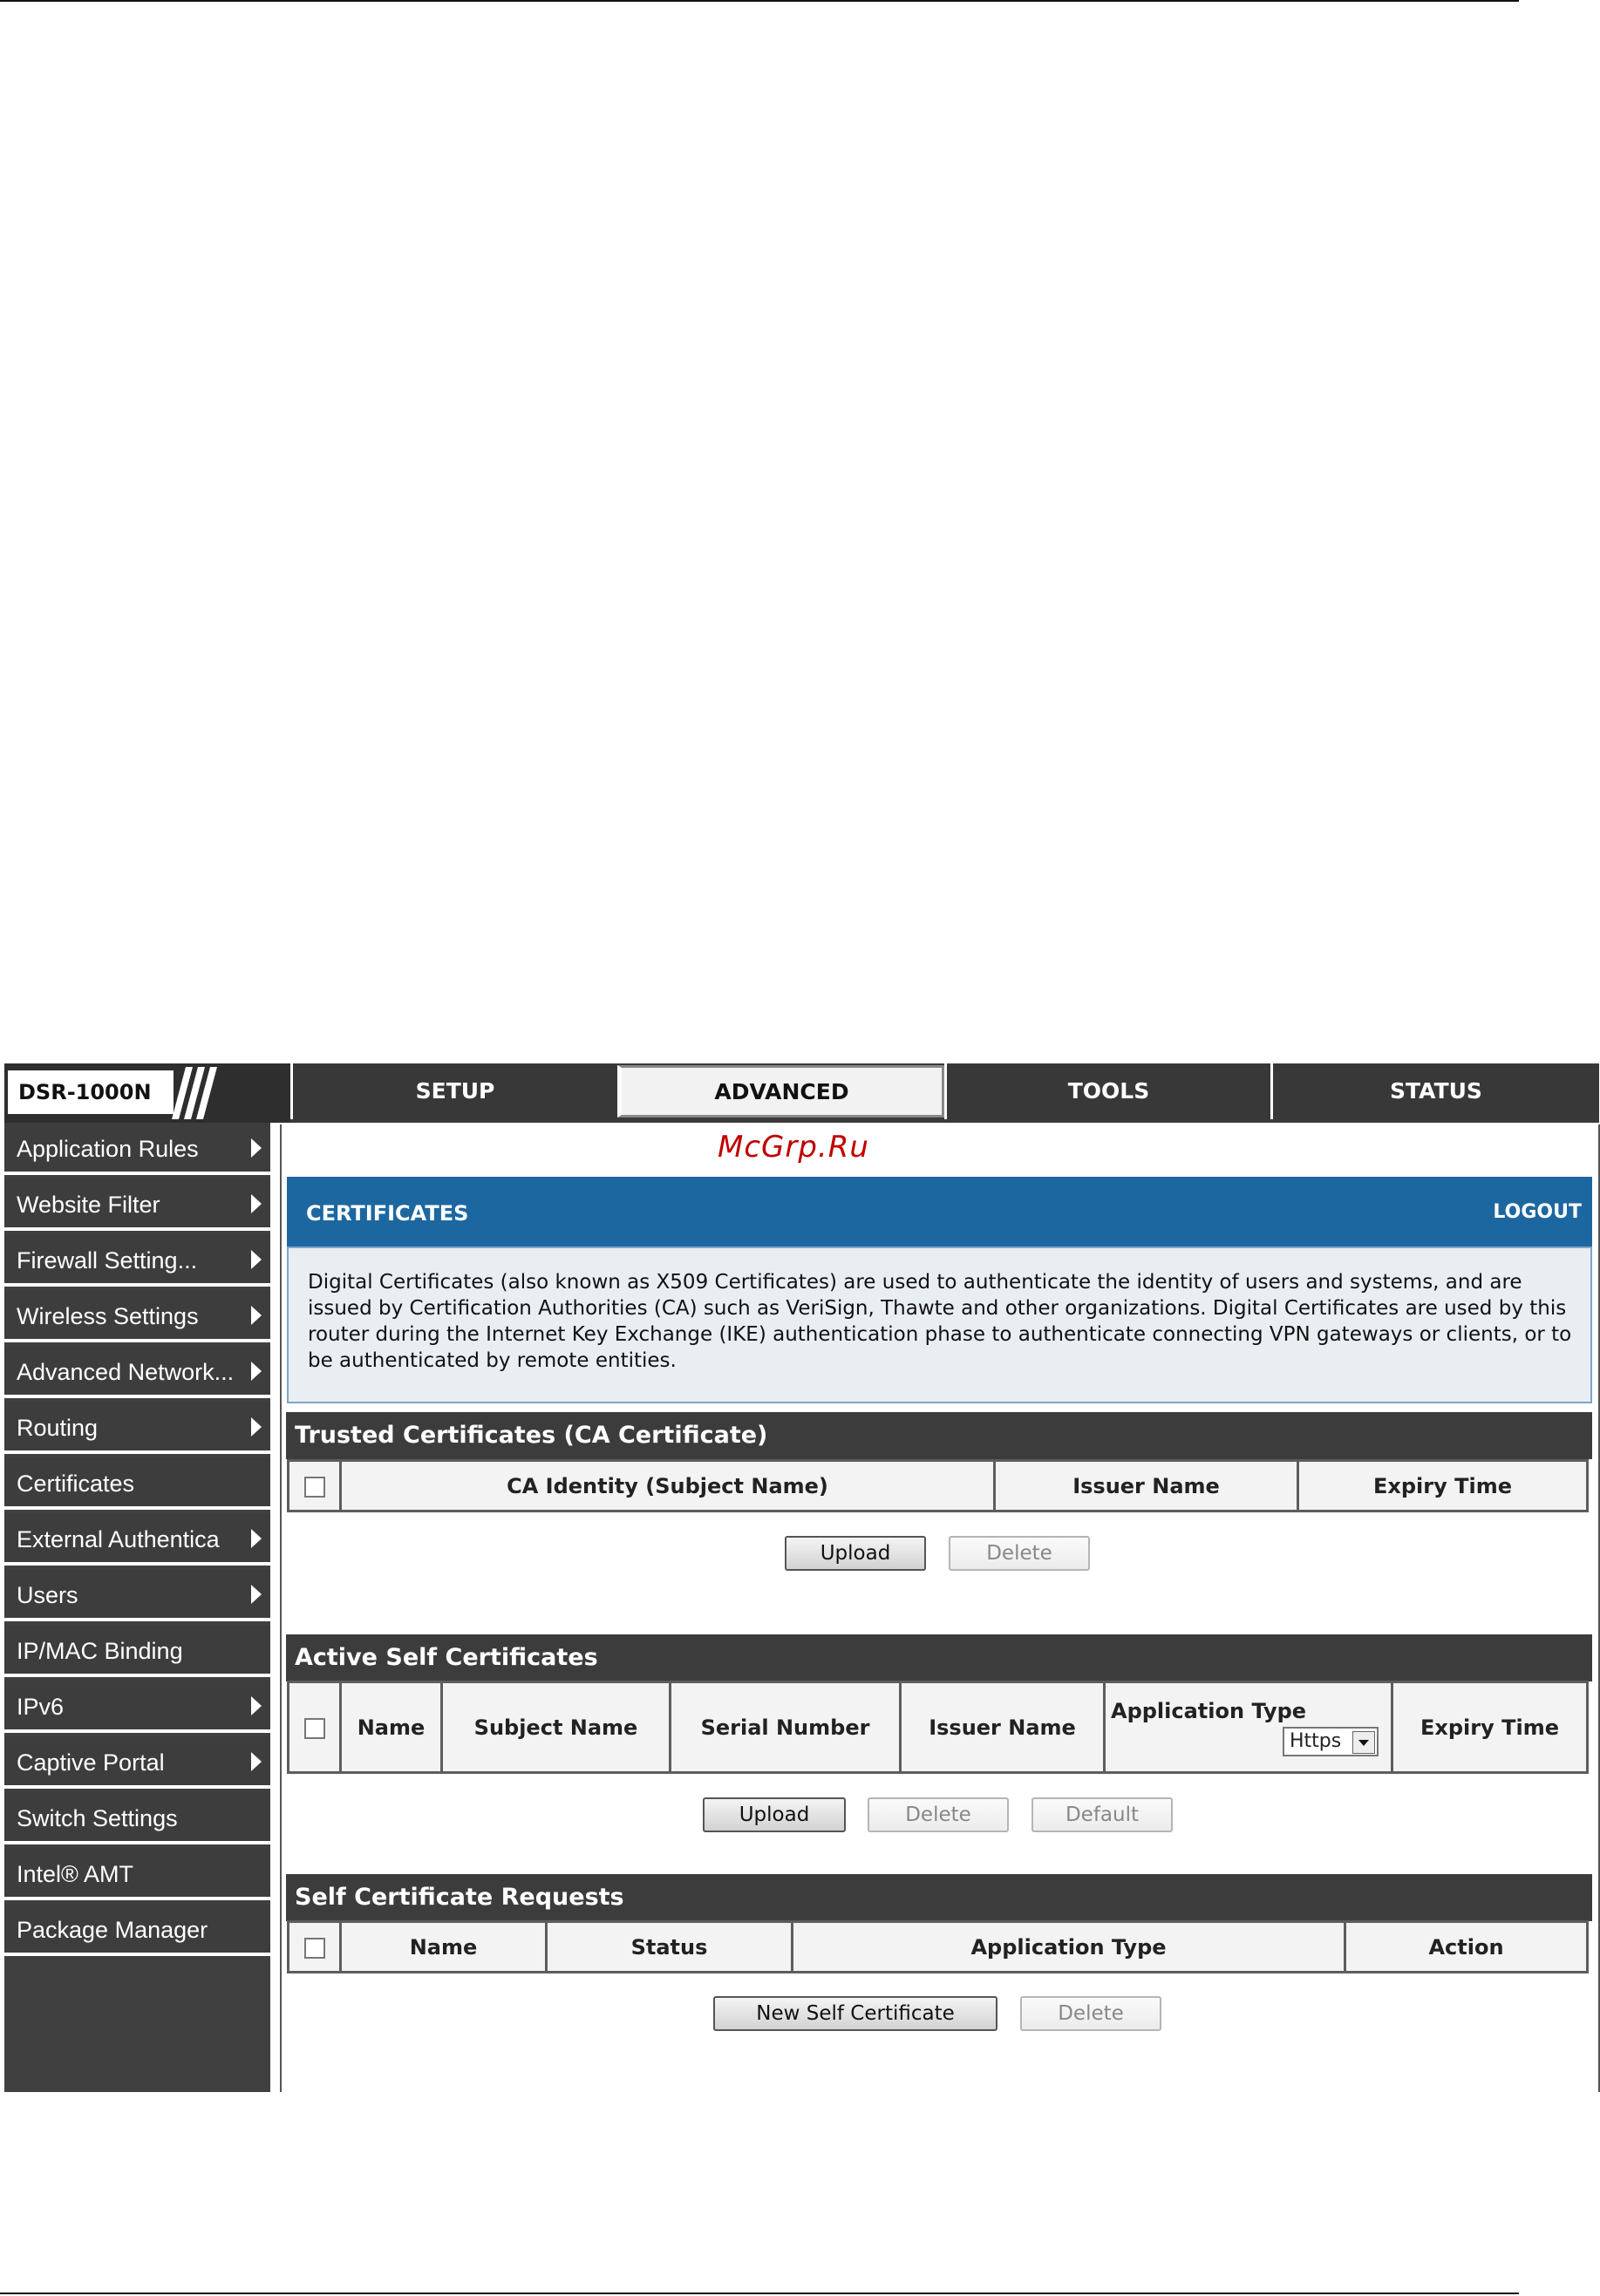  I want to click on sidebar-item-wireless-settings: Wireless Settings, so click(137, 1316).